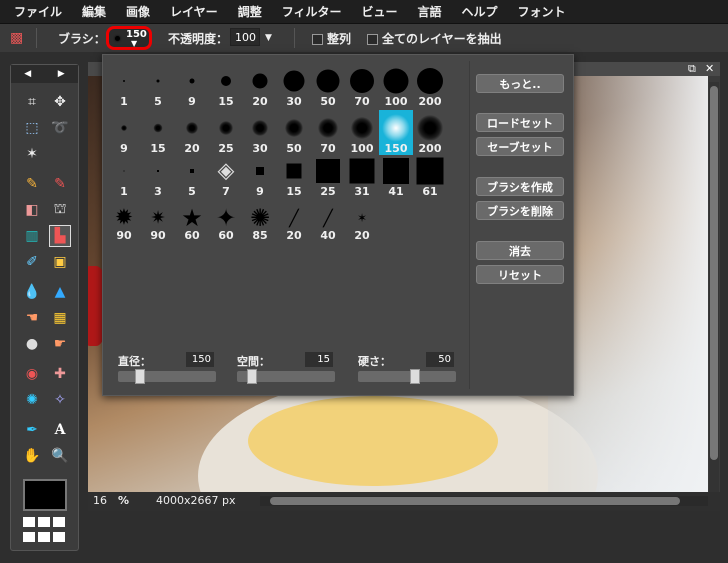  Describe the element at coordinates (100, 500) in the screenshot. I see `zoom-value: 16` at that location.